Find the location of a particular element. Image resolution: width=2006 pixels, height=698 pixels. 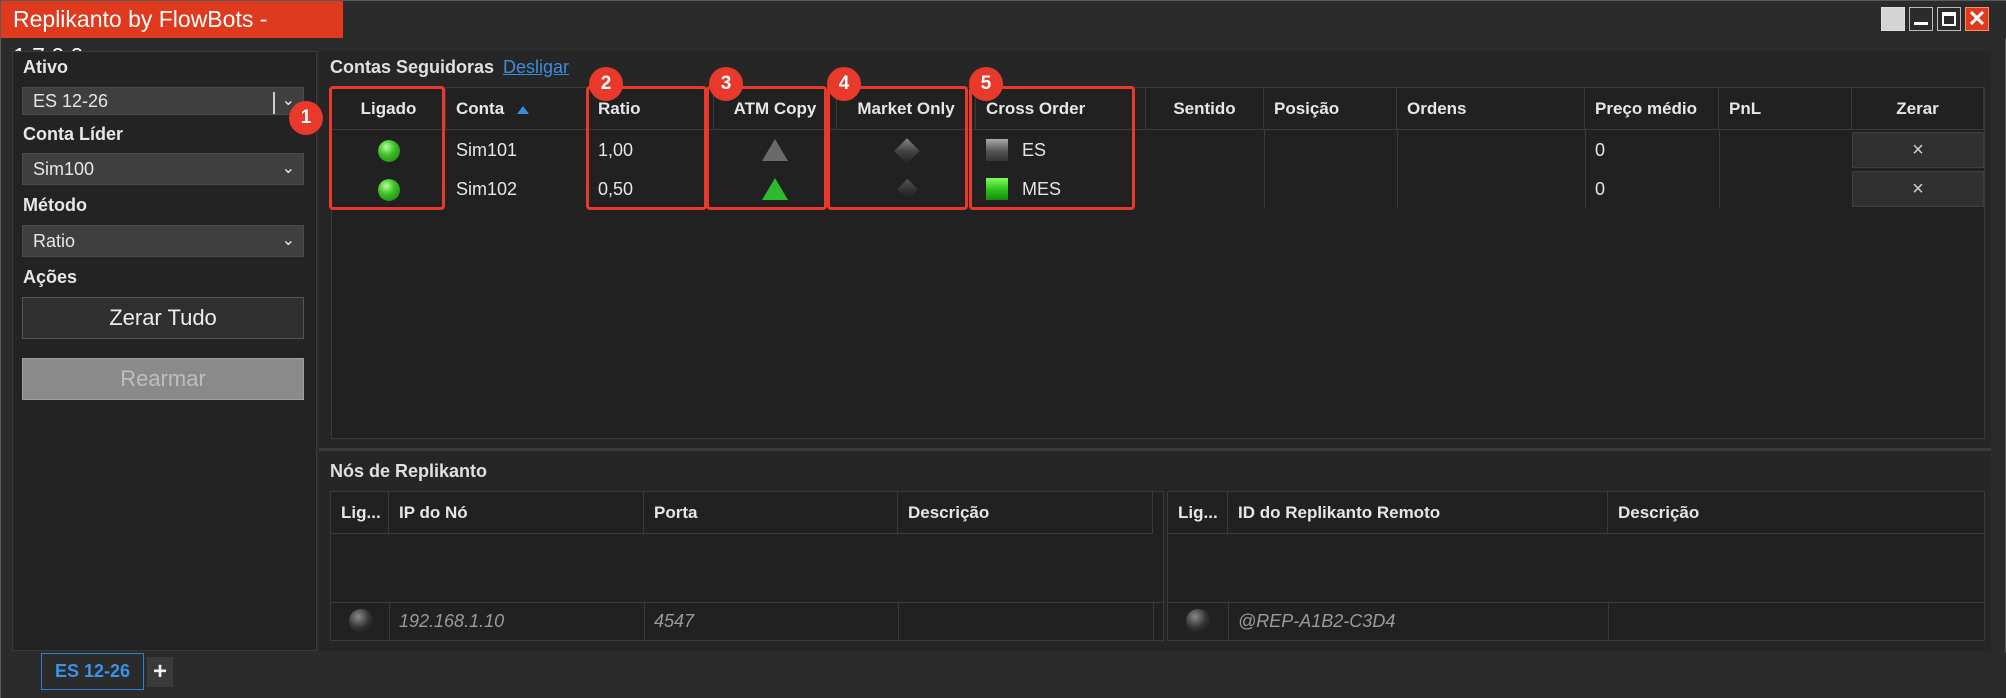

metodo-select: Ratio ⌄ is located at coordinates (163, 241).